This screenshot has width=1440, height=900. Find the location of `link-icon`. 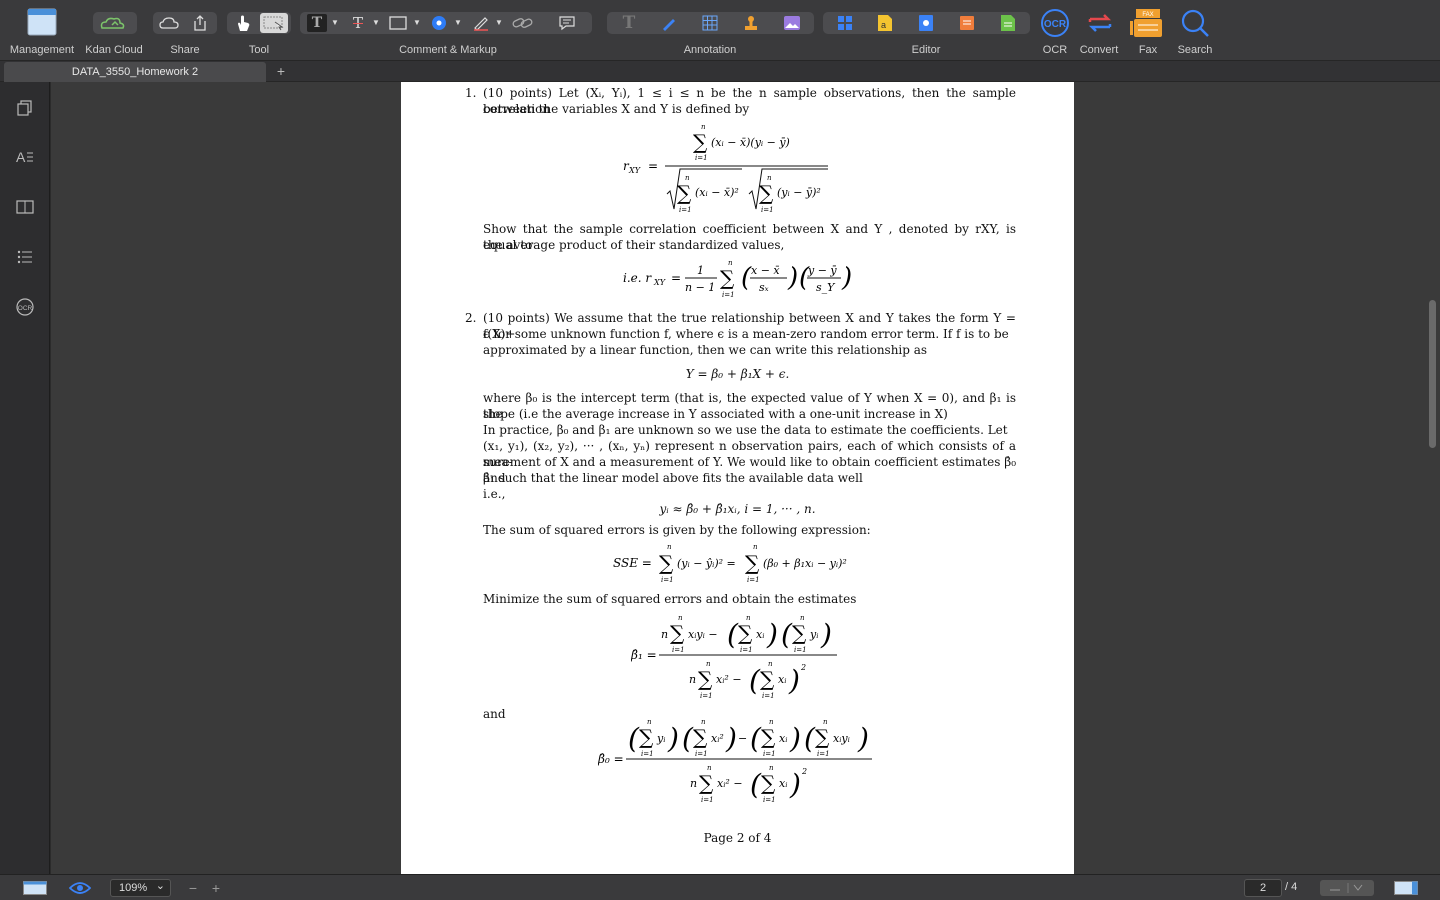

link-icon is located at coordinates (523, 23).